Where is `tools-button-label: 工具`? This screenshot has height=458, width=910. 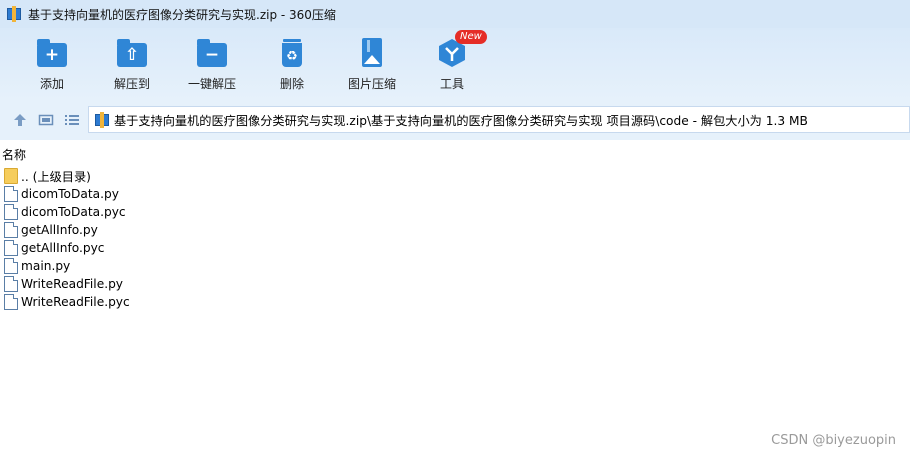
tools-button-label: 工具 is located at coordinates (451, 84).